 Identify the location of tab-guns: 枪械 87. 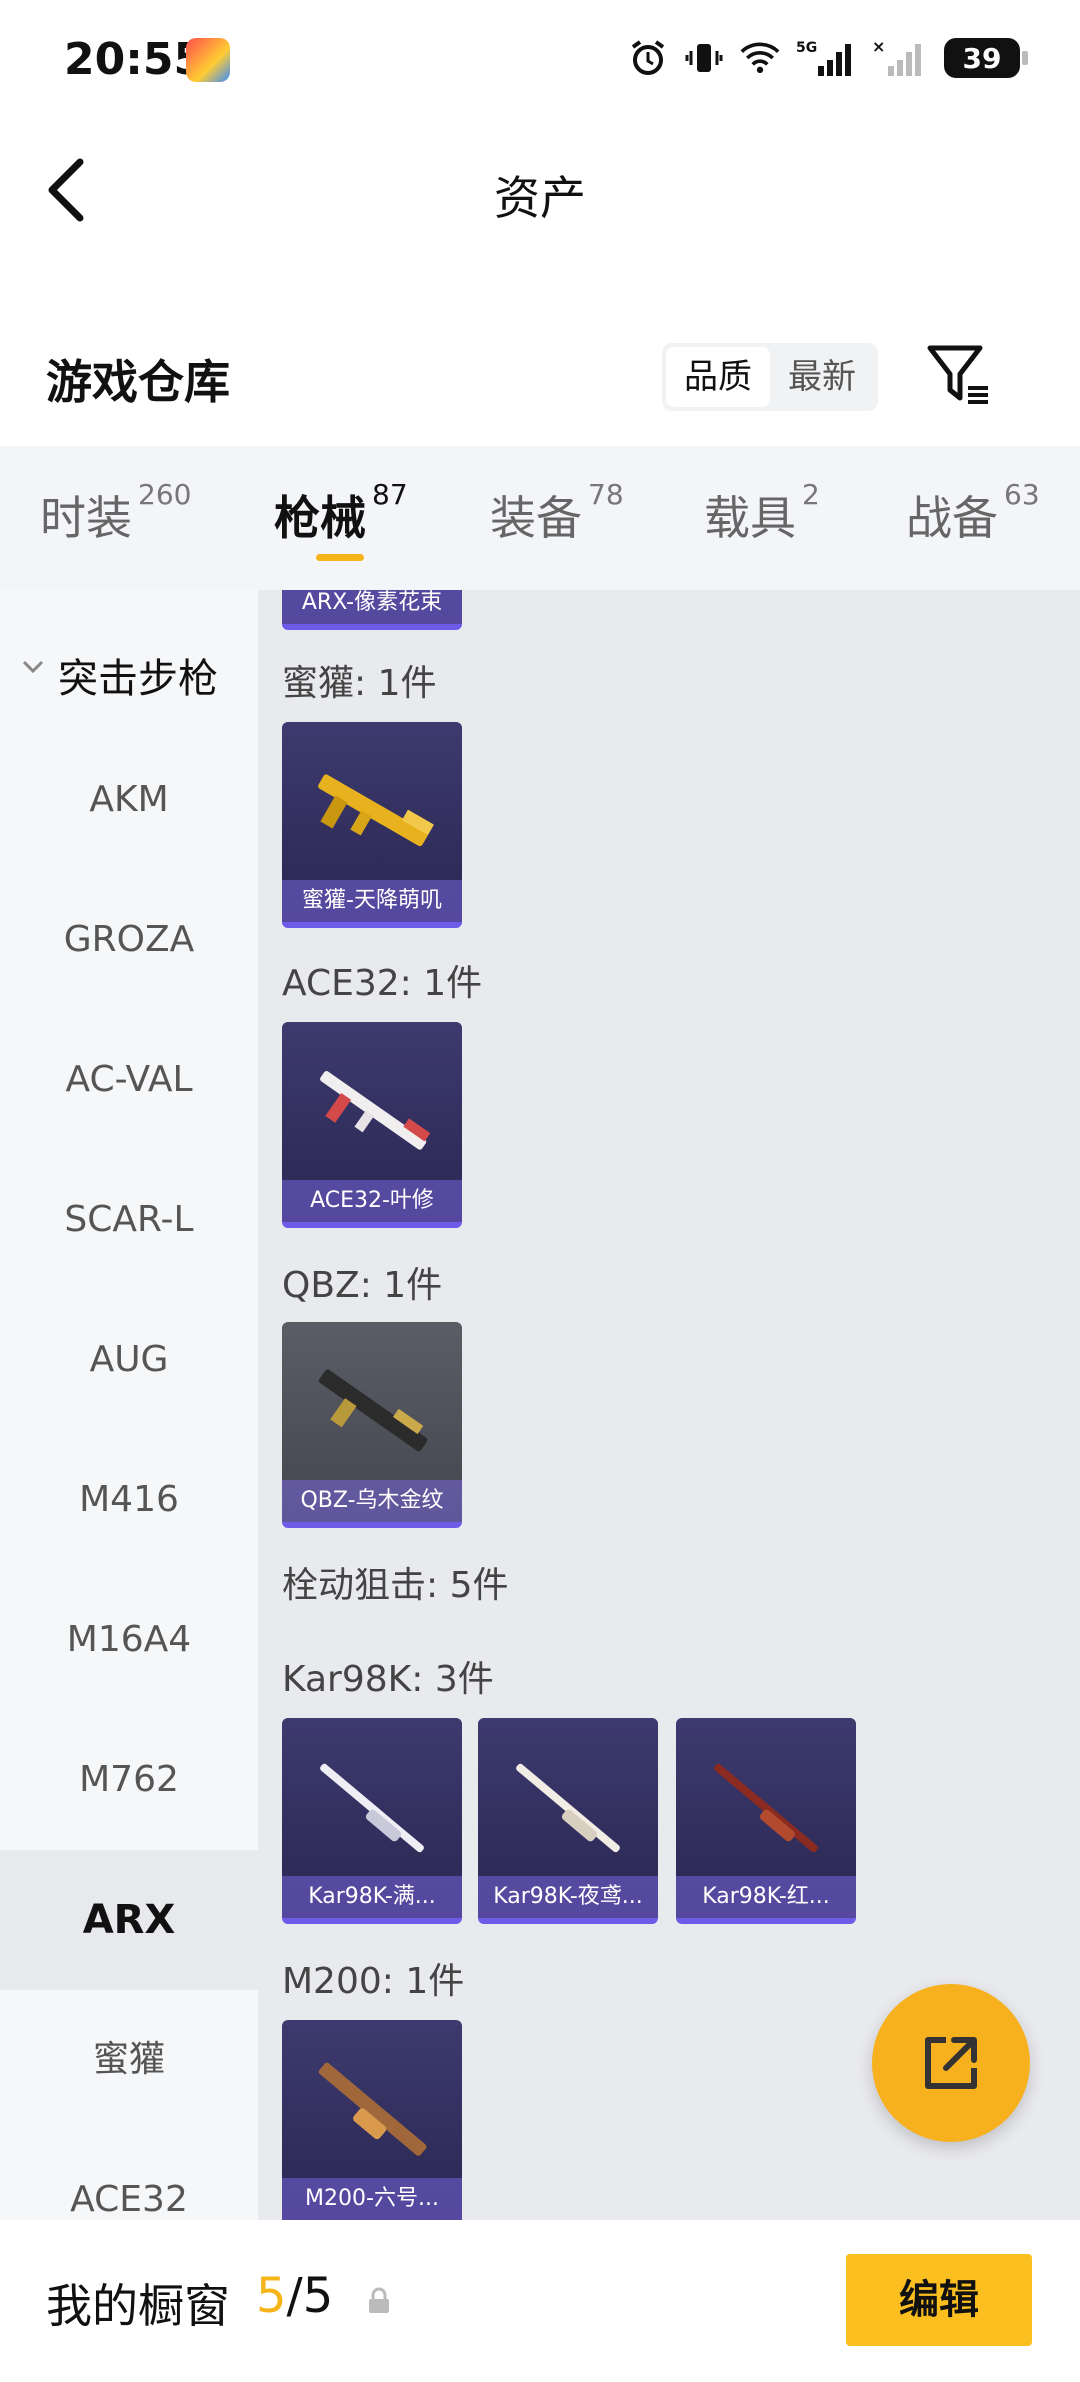
(341, 513).